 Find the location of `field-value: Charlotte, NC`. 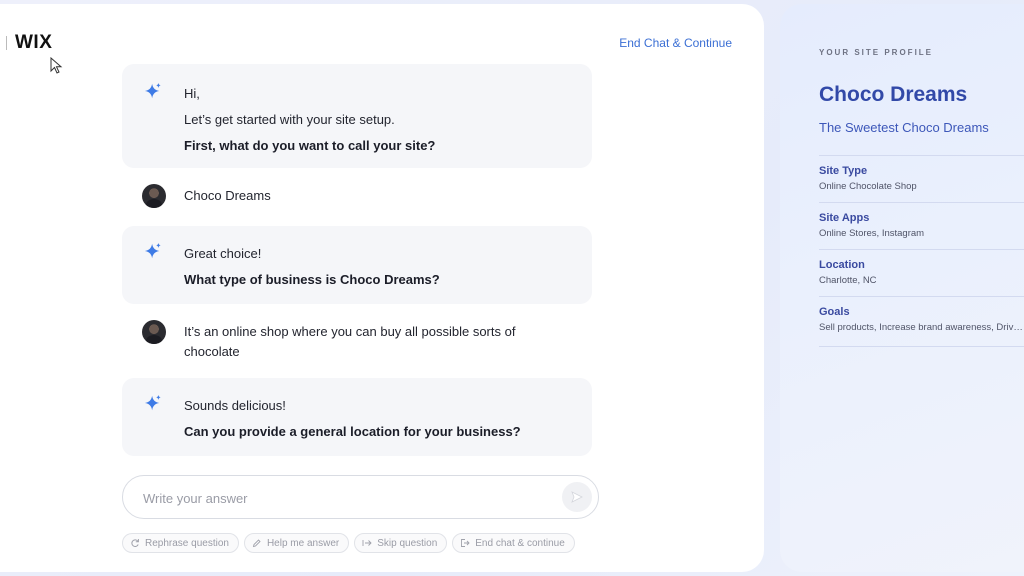

field-value: Charlotte, NC is located at coordinates (848, 280).